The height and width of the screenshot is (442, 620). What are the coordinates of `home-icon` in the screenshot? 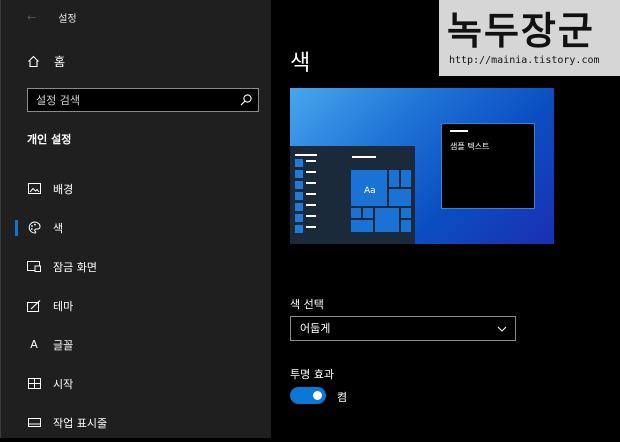 It's located at (33, 61).